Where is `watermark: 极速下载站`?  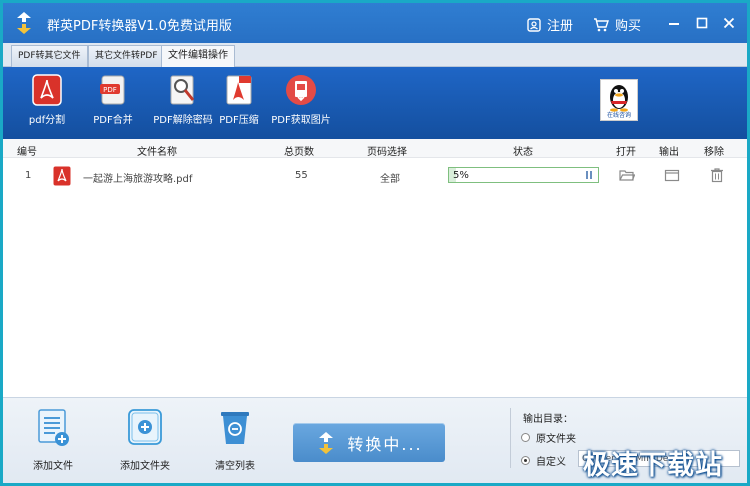
watermark: 极速下载站 is located at coordinates (653, 465).